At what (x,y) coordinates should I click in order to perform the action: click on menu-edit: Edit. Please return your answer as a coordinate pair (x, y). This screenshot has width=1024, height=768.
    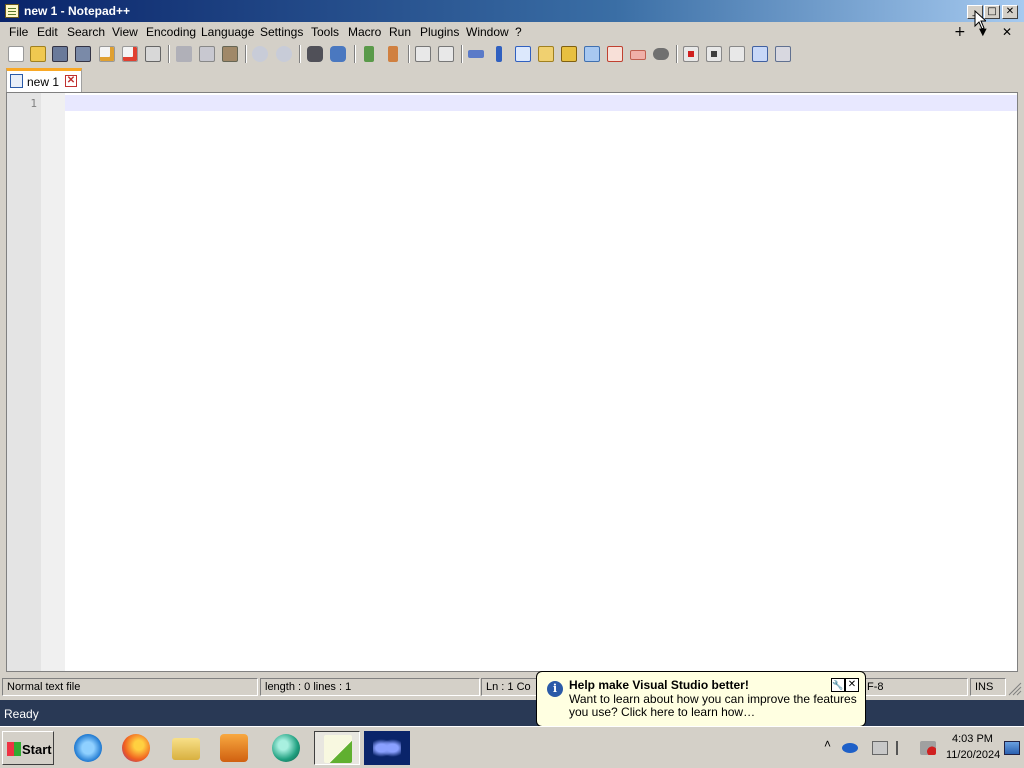
    Looking at the image, I should click on (47, 32).